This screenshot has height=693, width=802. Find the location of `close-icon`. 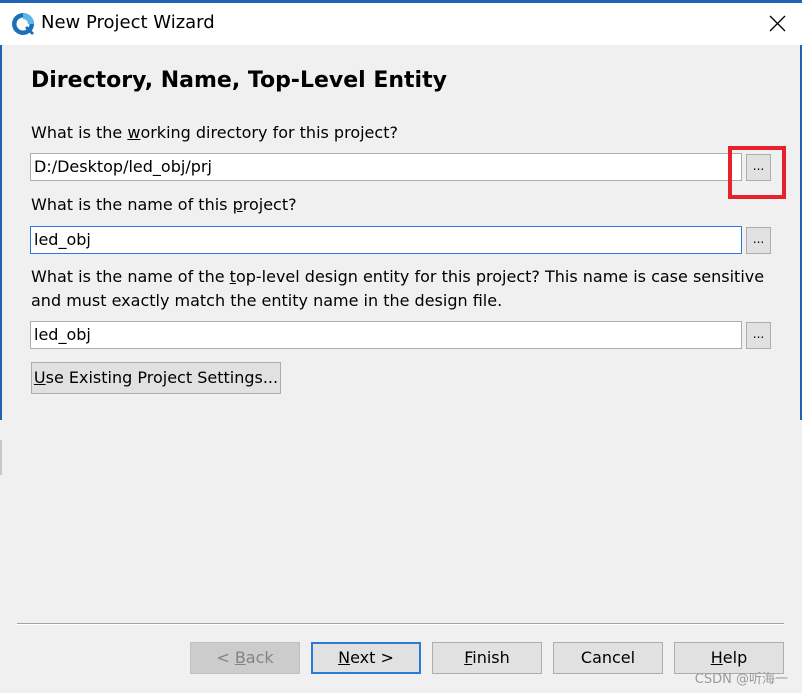

close-icon is located at coordinates (777, 23).